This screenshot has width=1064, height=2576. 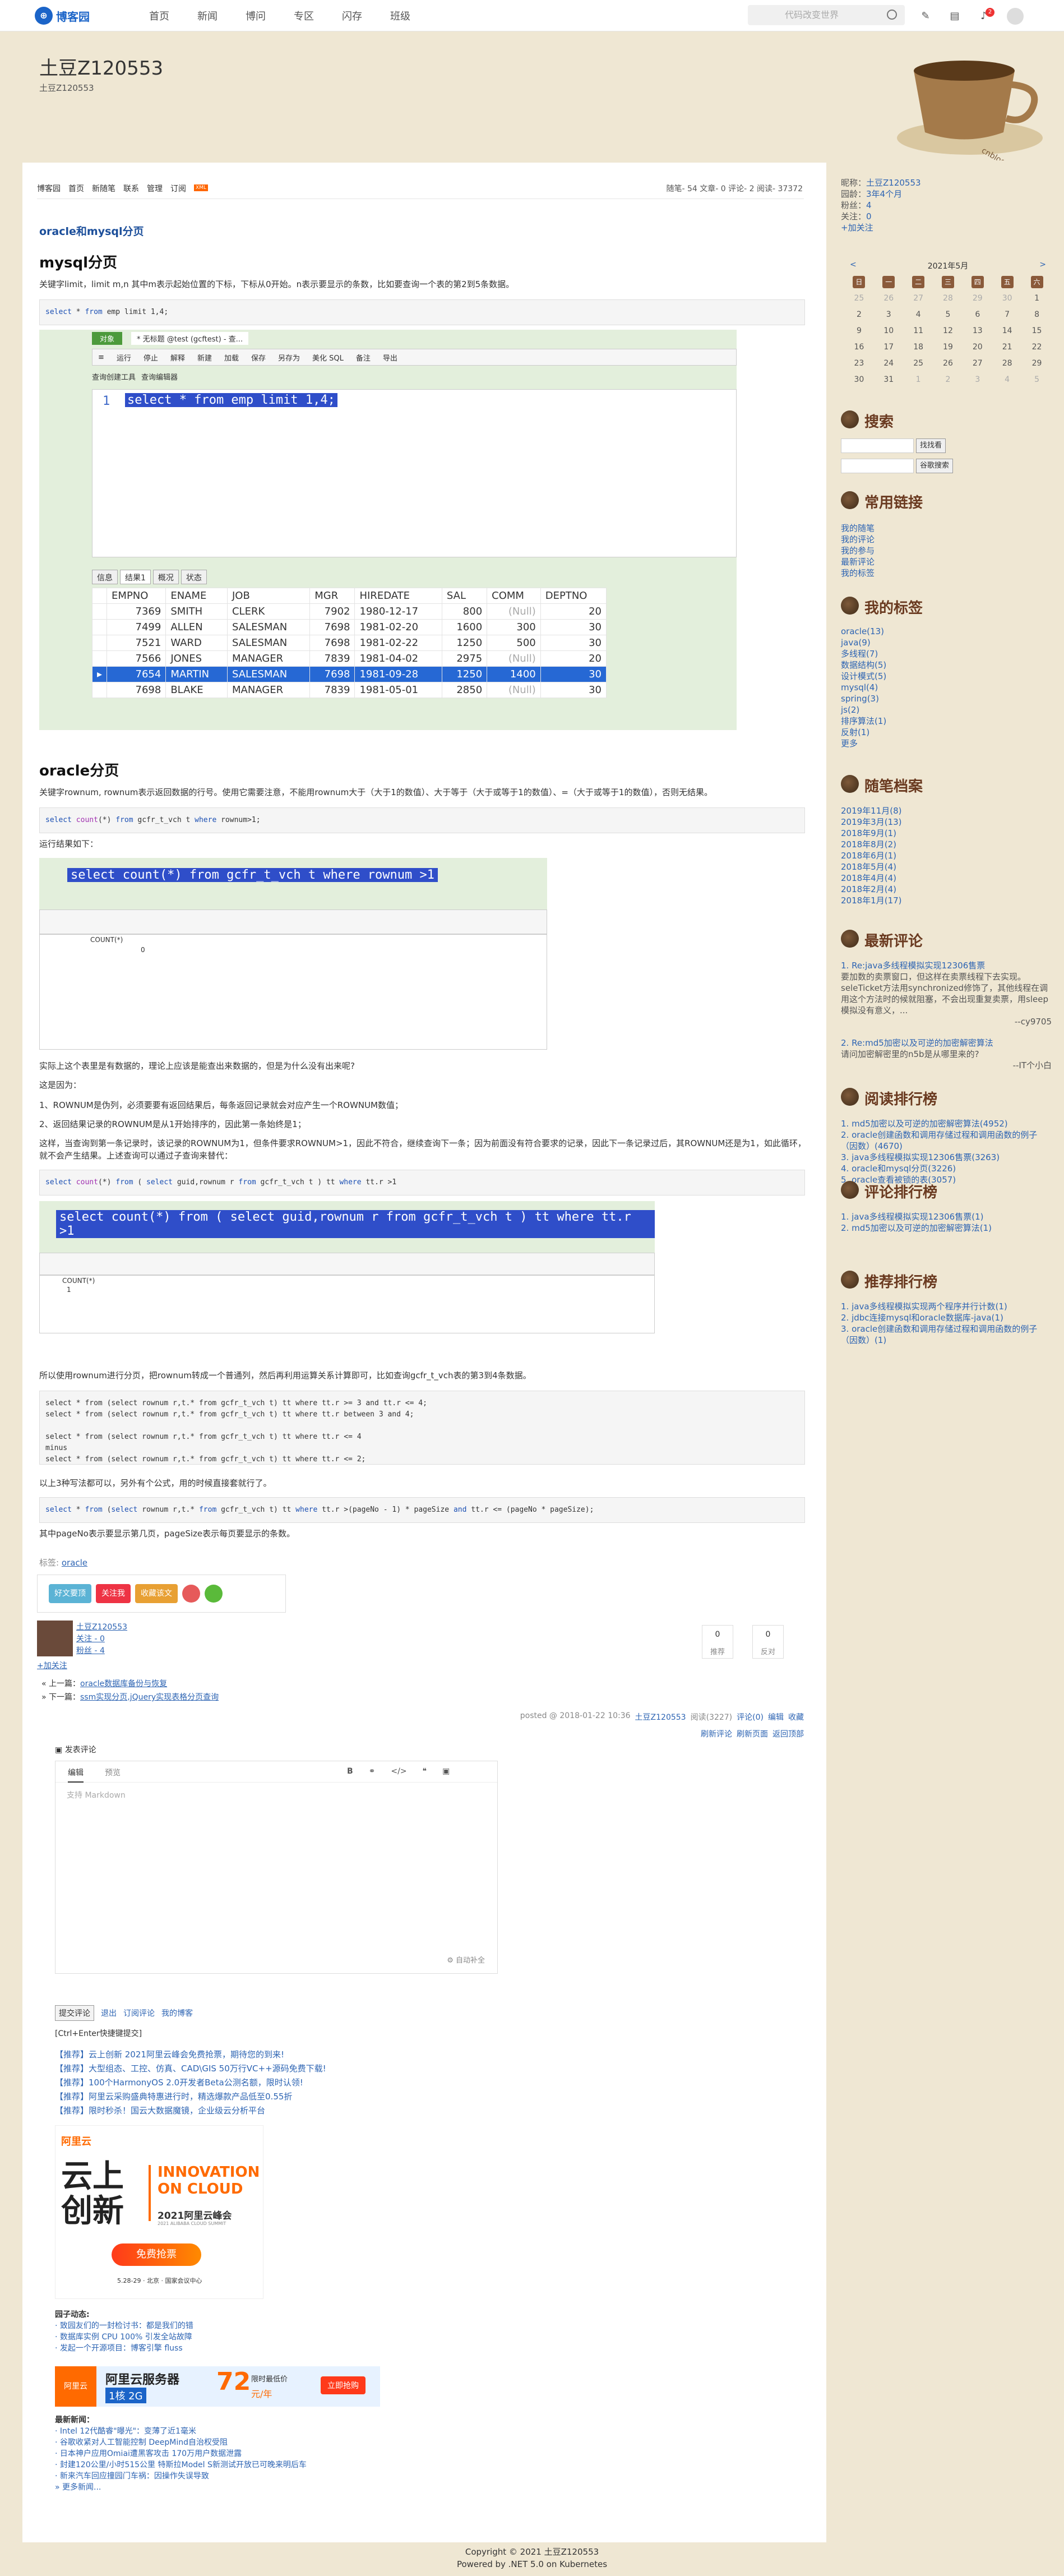 I want to click on link-my-tags: 我的标签, so click(x=858, y=573).